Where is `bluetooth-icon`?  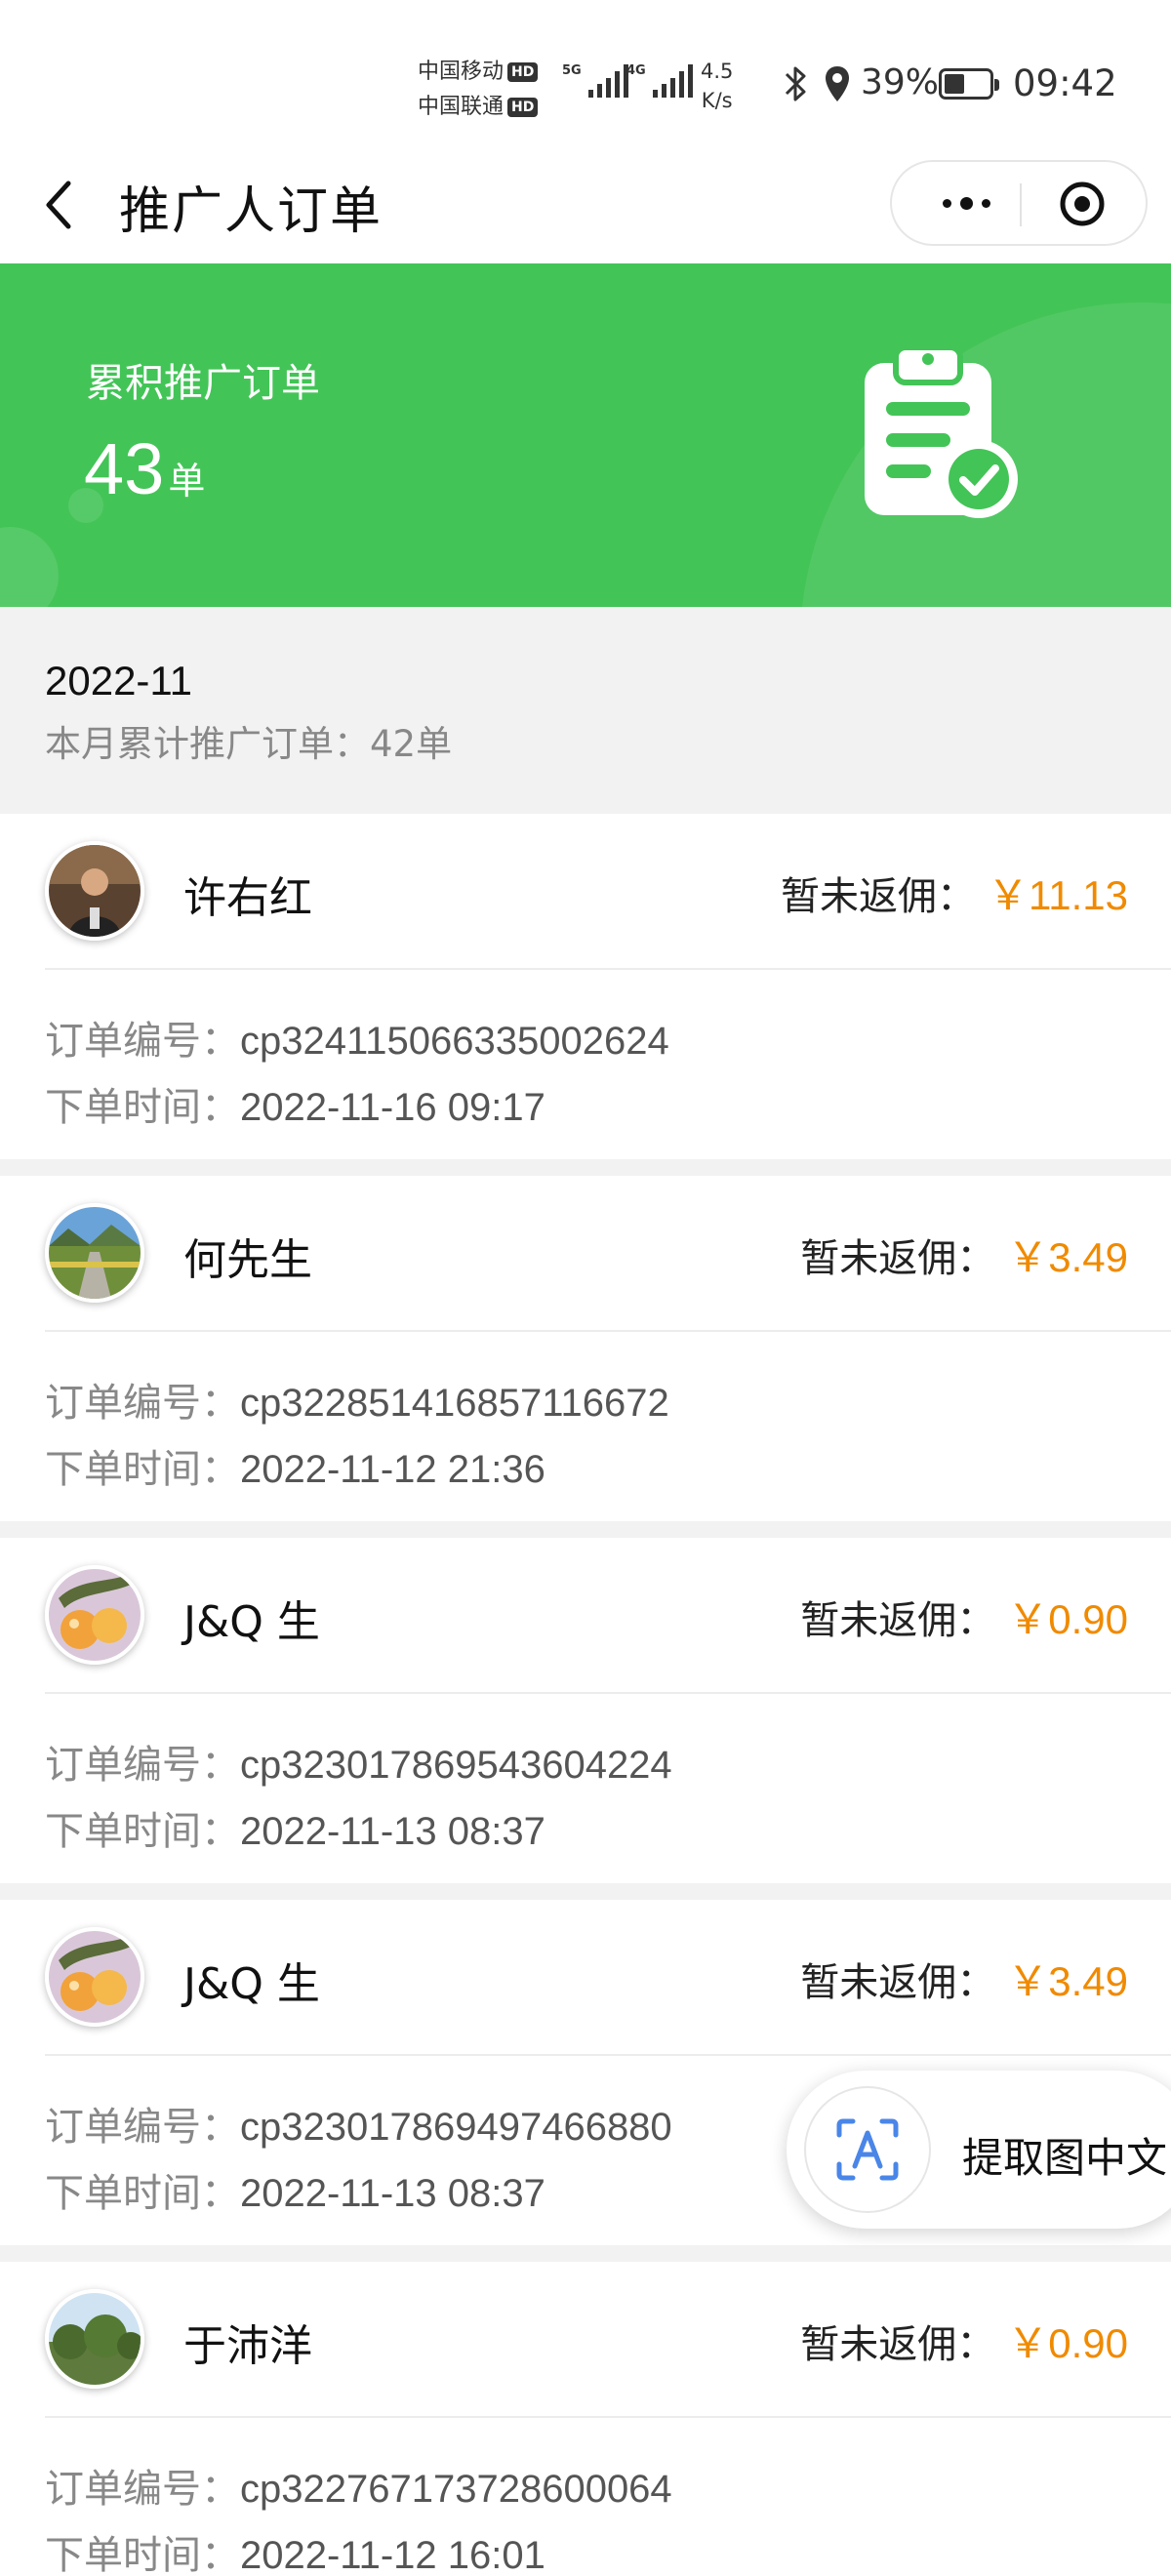 bluetooth-icon is located at coordinates (795, 83).